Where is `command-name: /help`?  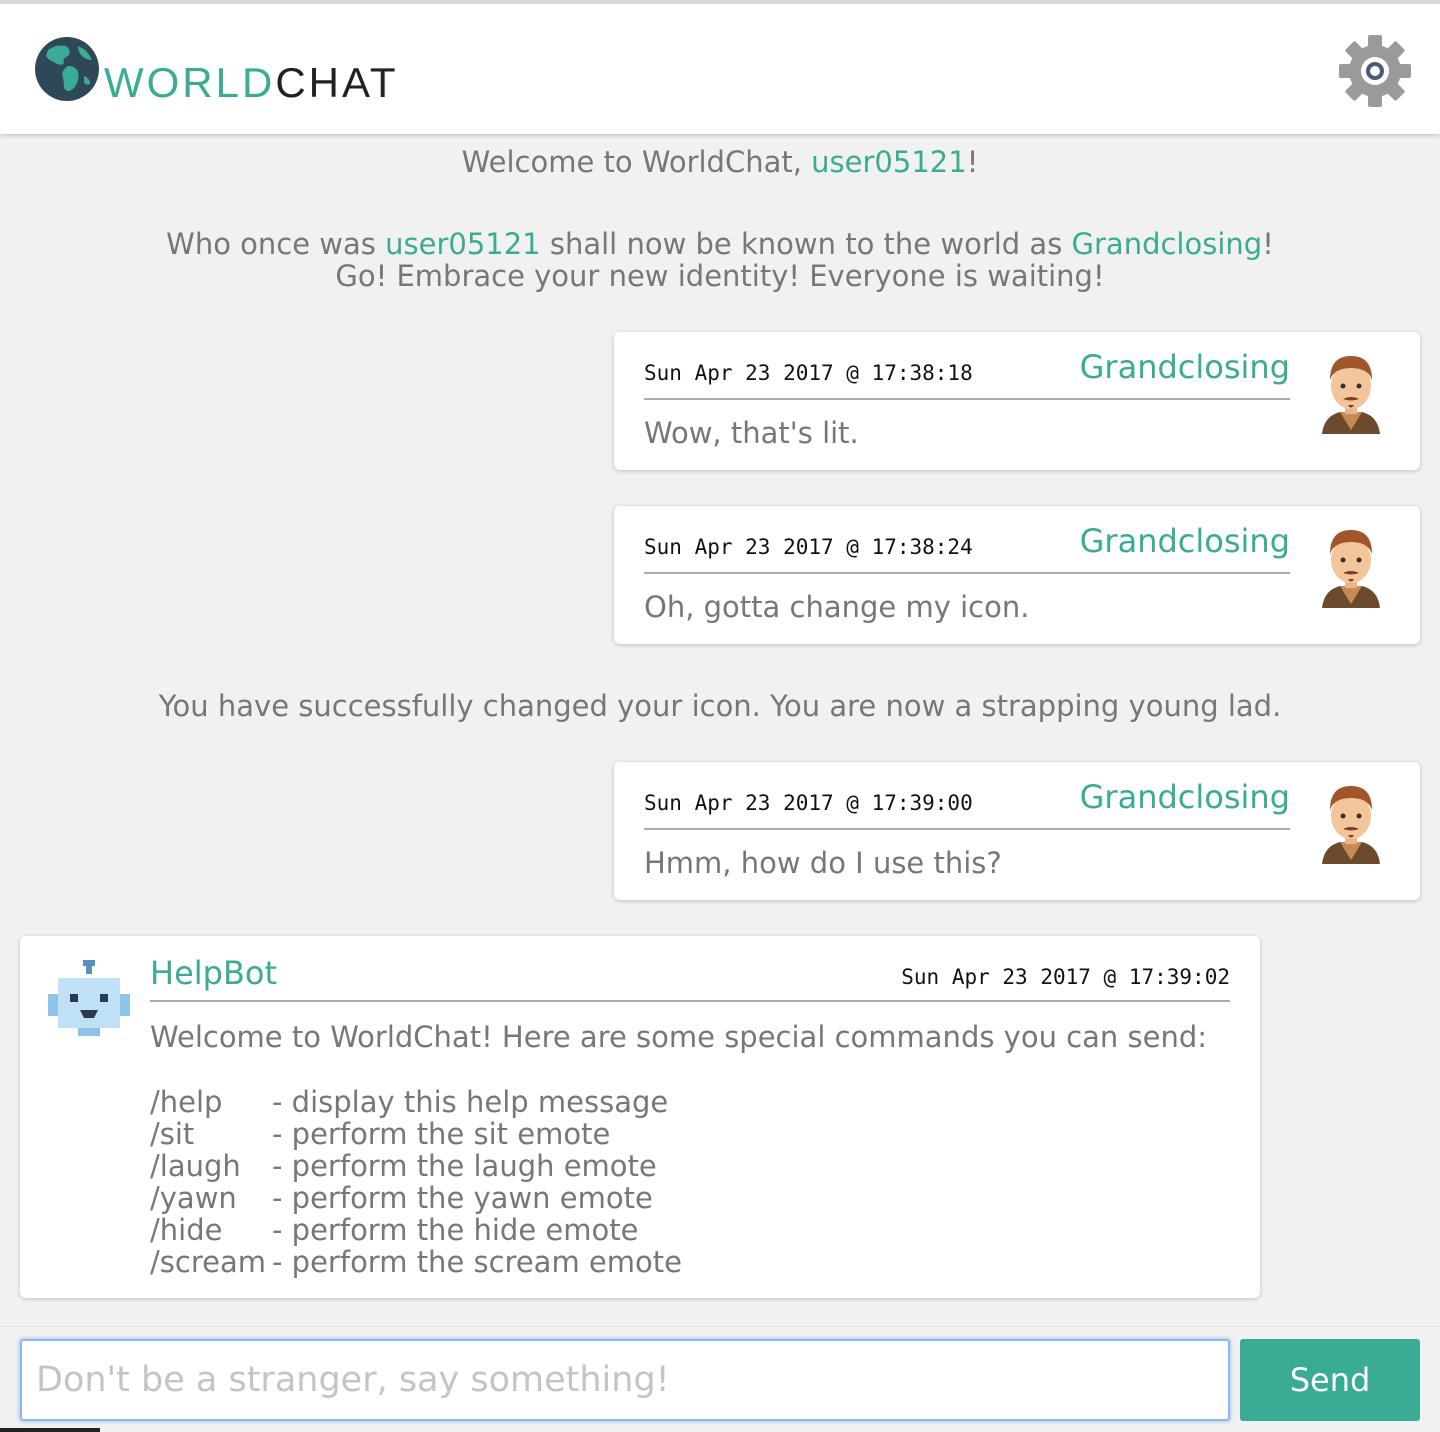 command-name: /help is located at coordinates (186, 1102).